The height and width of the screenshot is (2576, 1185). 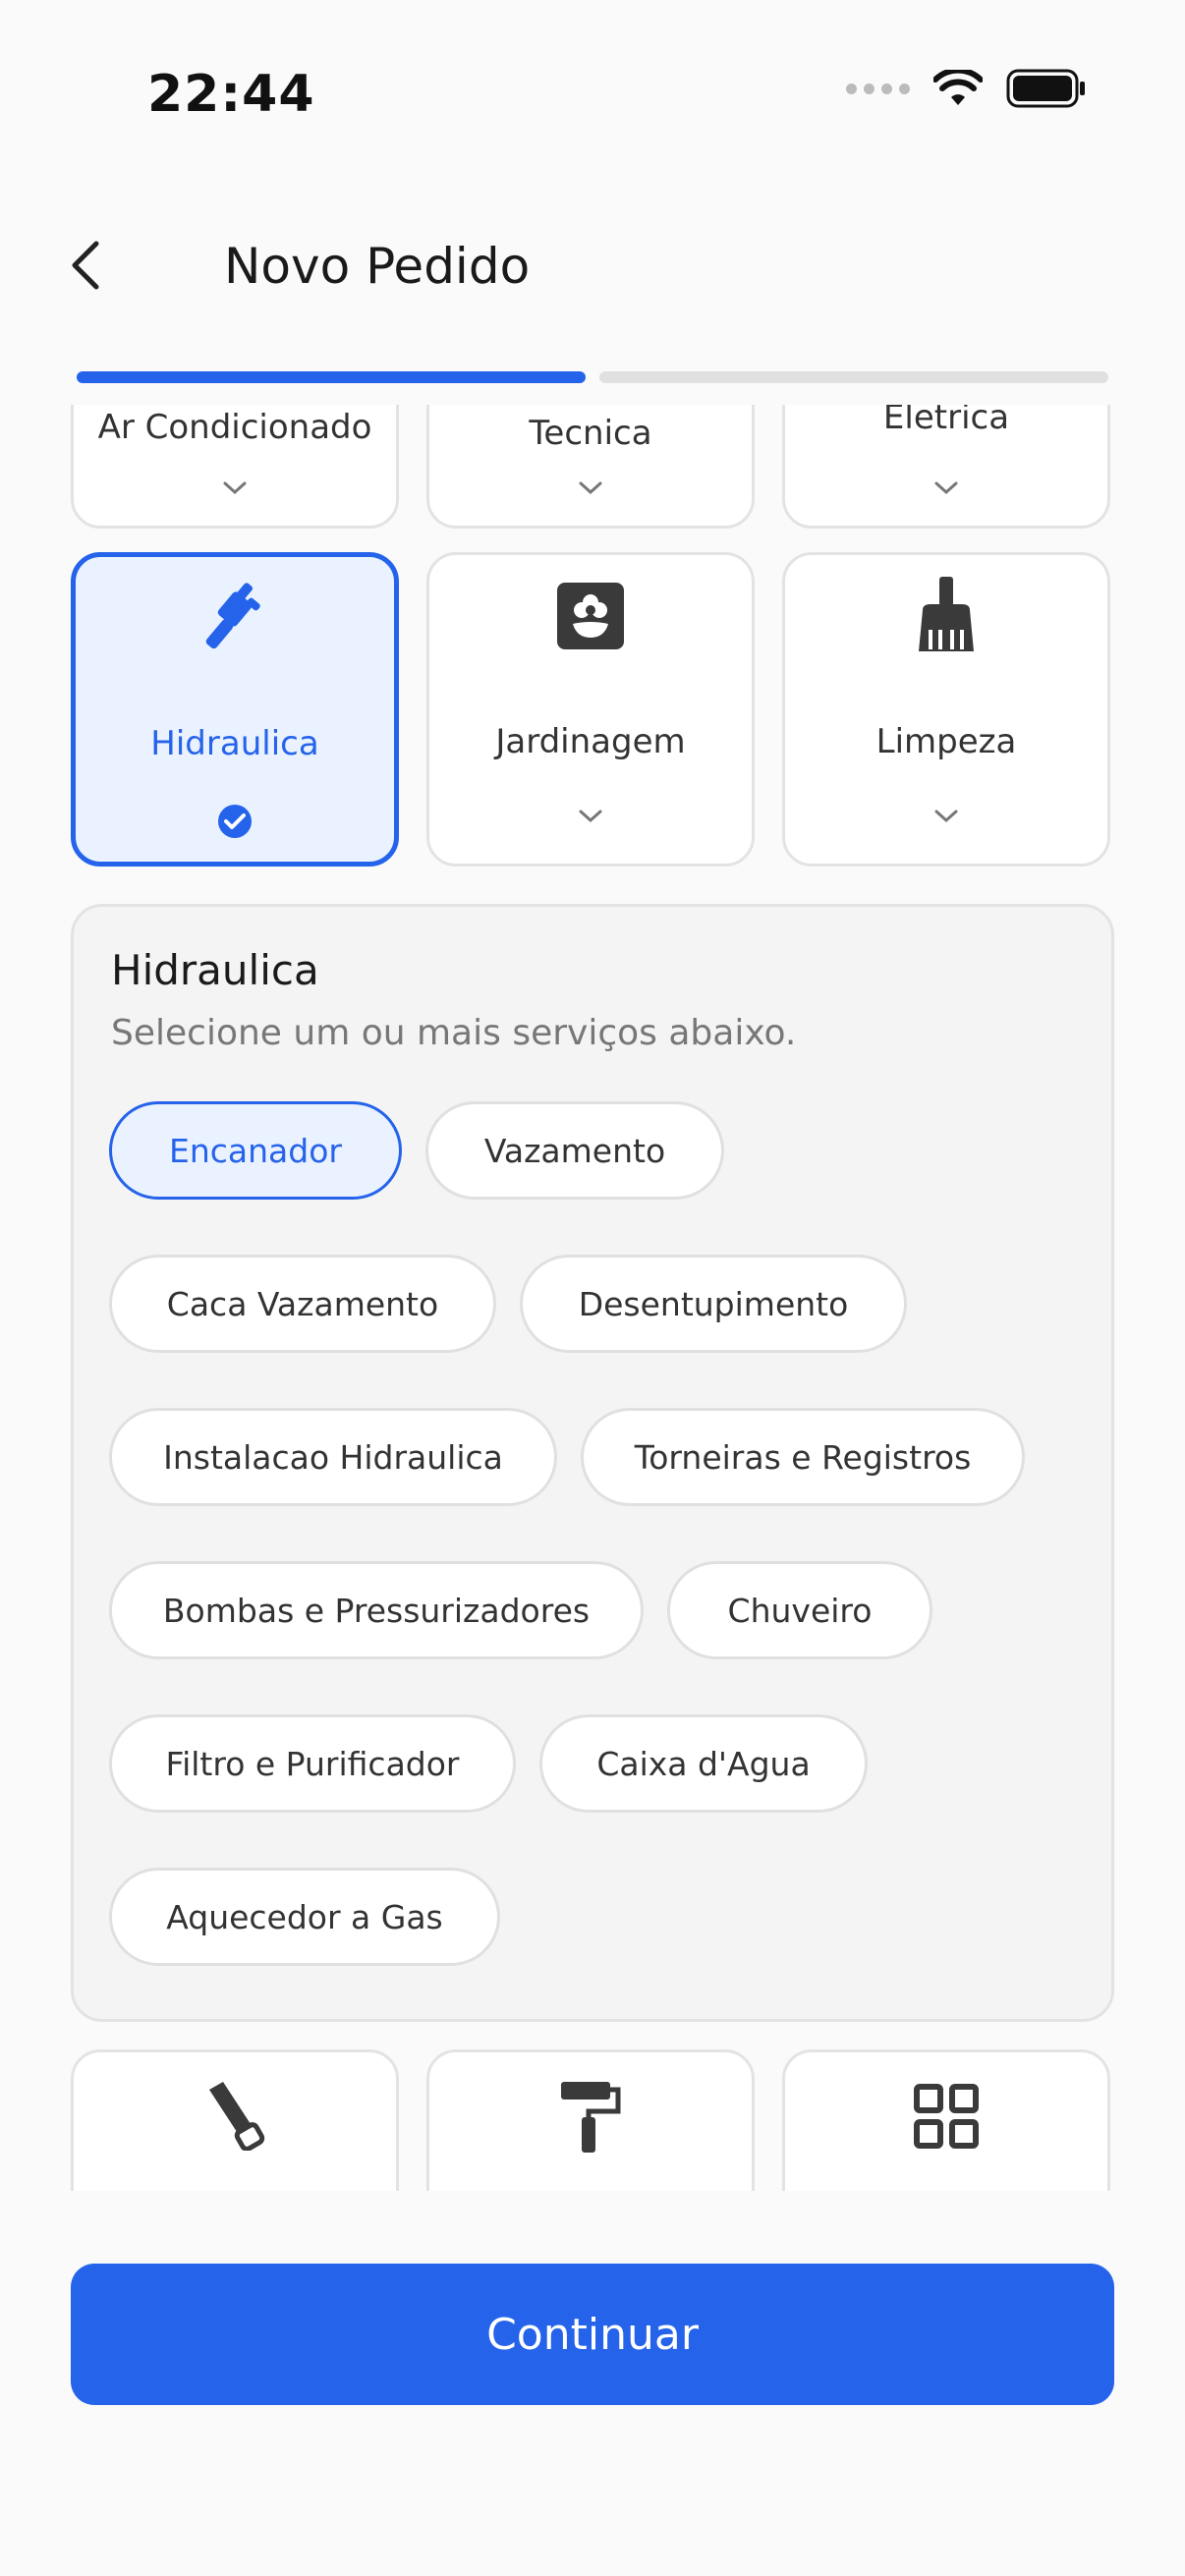 I want to click on category-card-tecnica: Tecnica, so click(x=591, y=467).